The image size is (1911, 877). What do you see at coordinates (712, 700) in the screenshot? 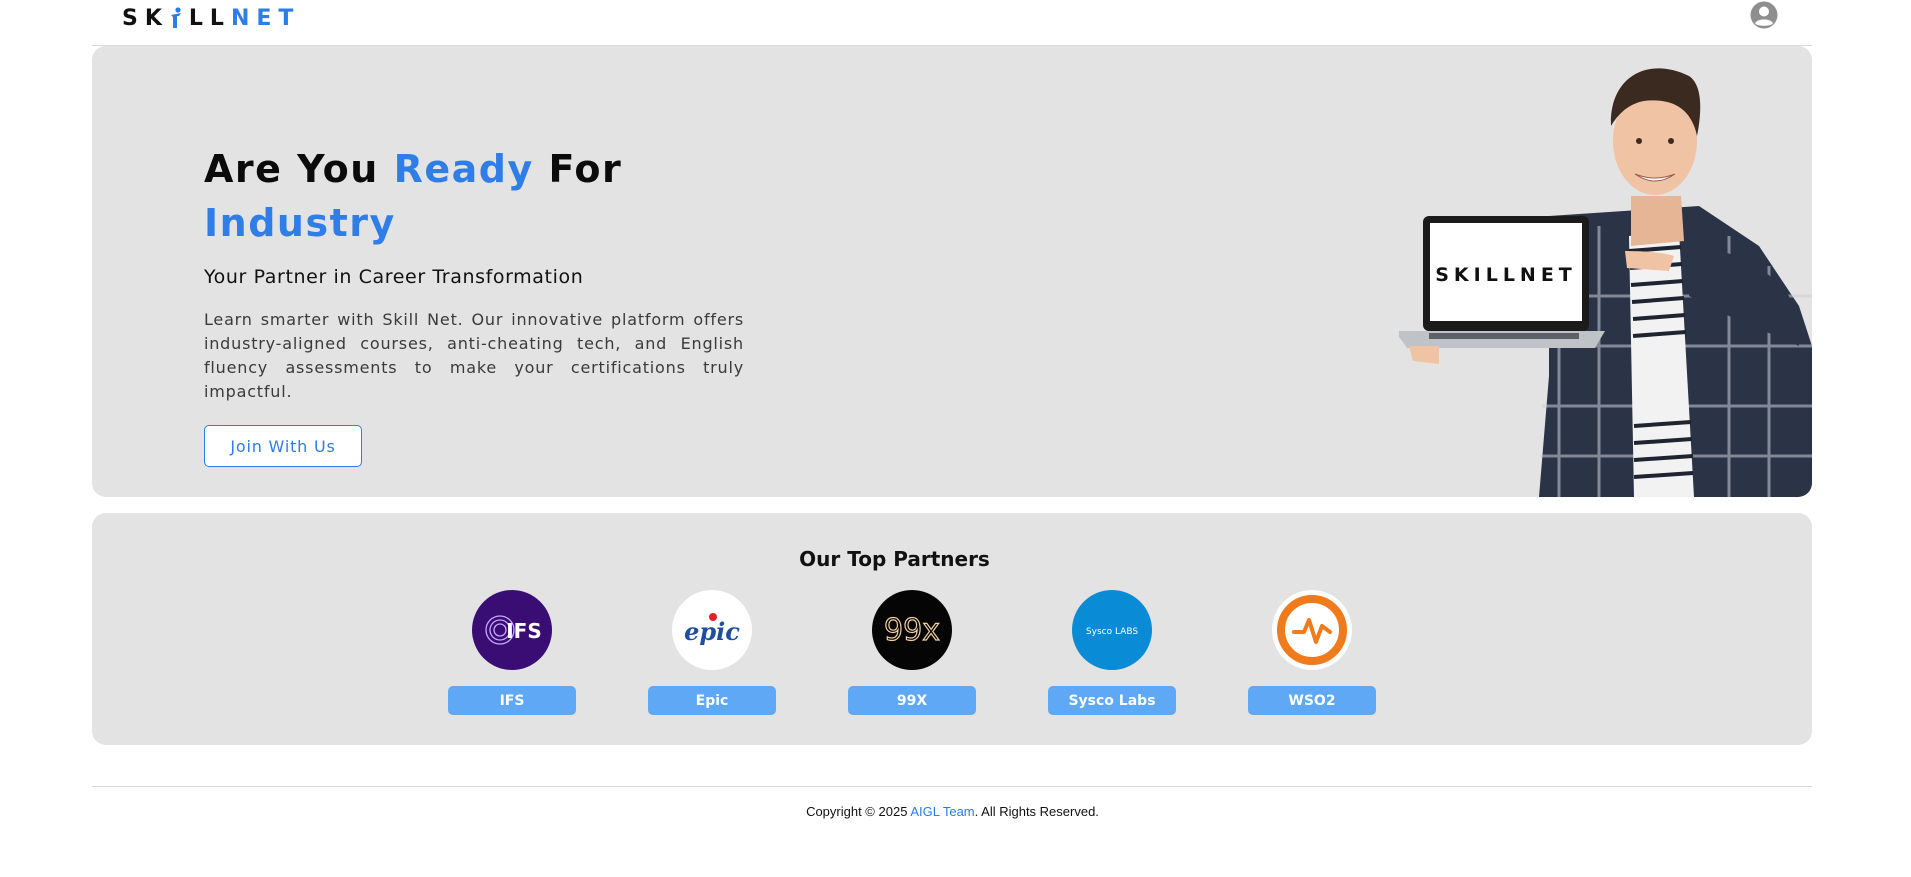
I see `partner-tag-epic: Epic` at bounding box center [712, 700].